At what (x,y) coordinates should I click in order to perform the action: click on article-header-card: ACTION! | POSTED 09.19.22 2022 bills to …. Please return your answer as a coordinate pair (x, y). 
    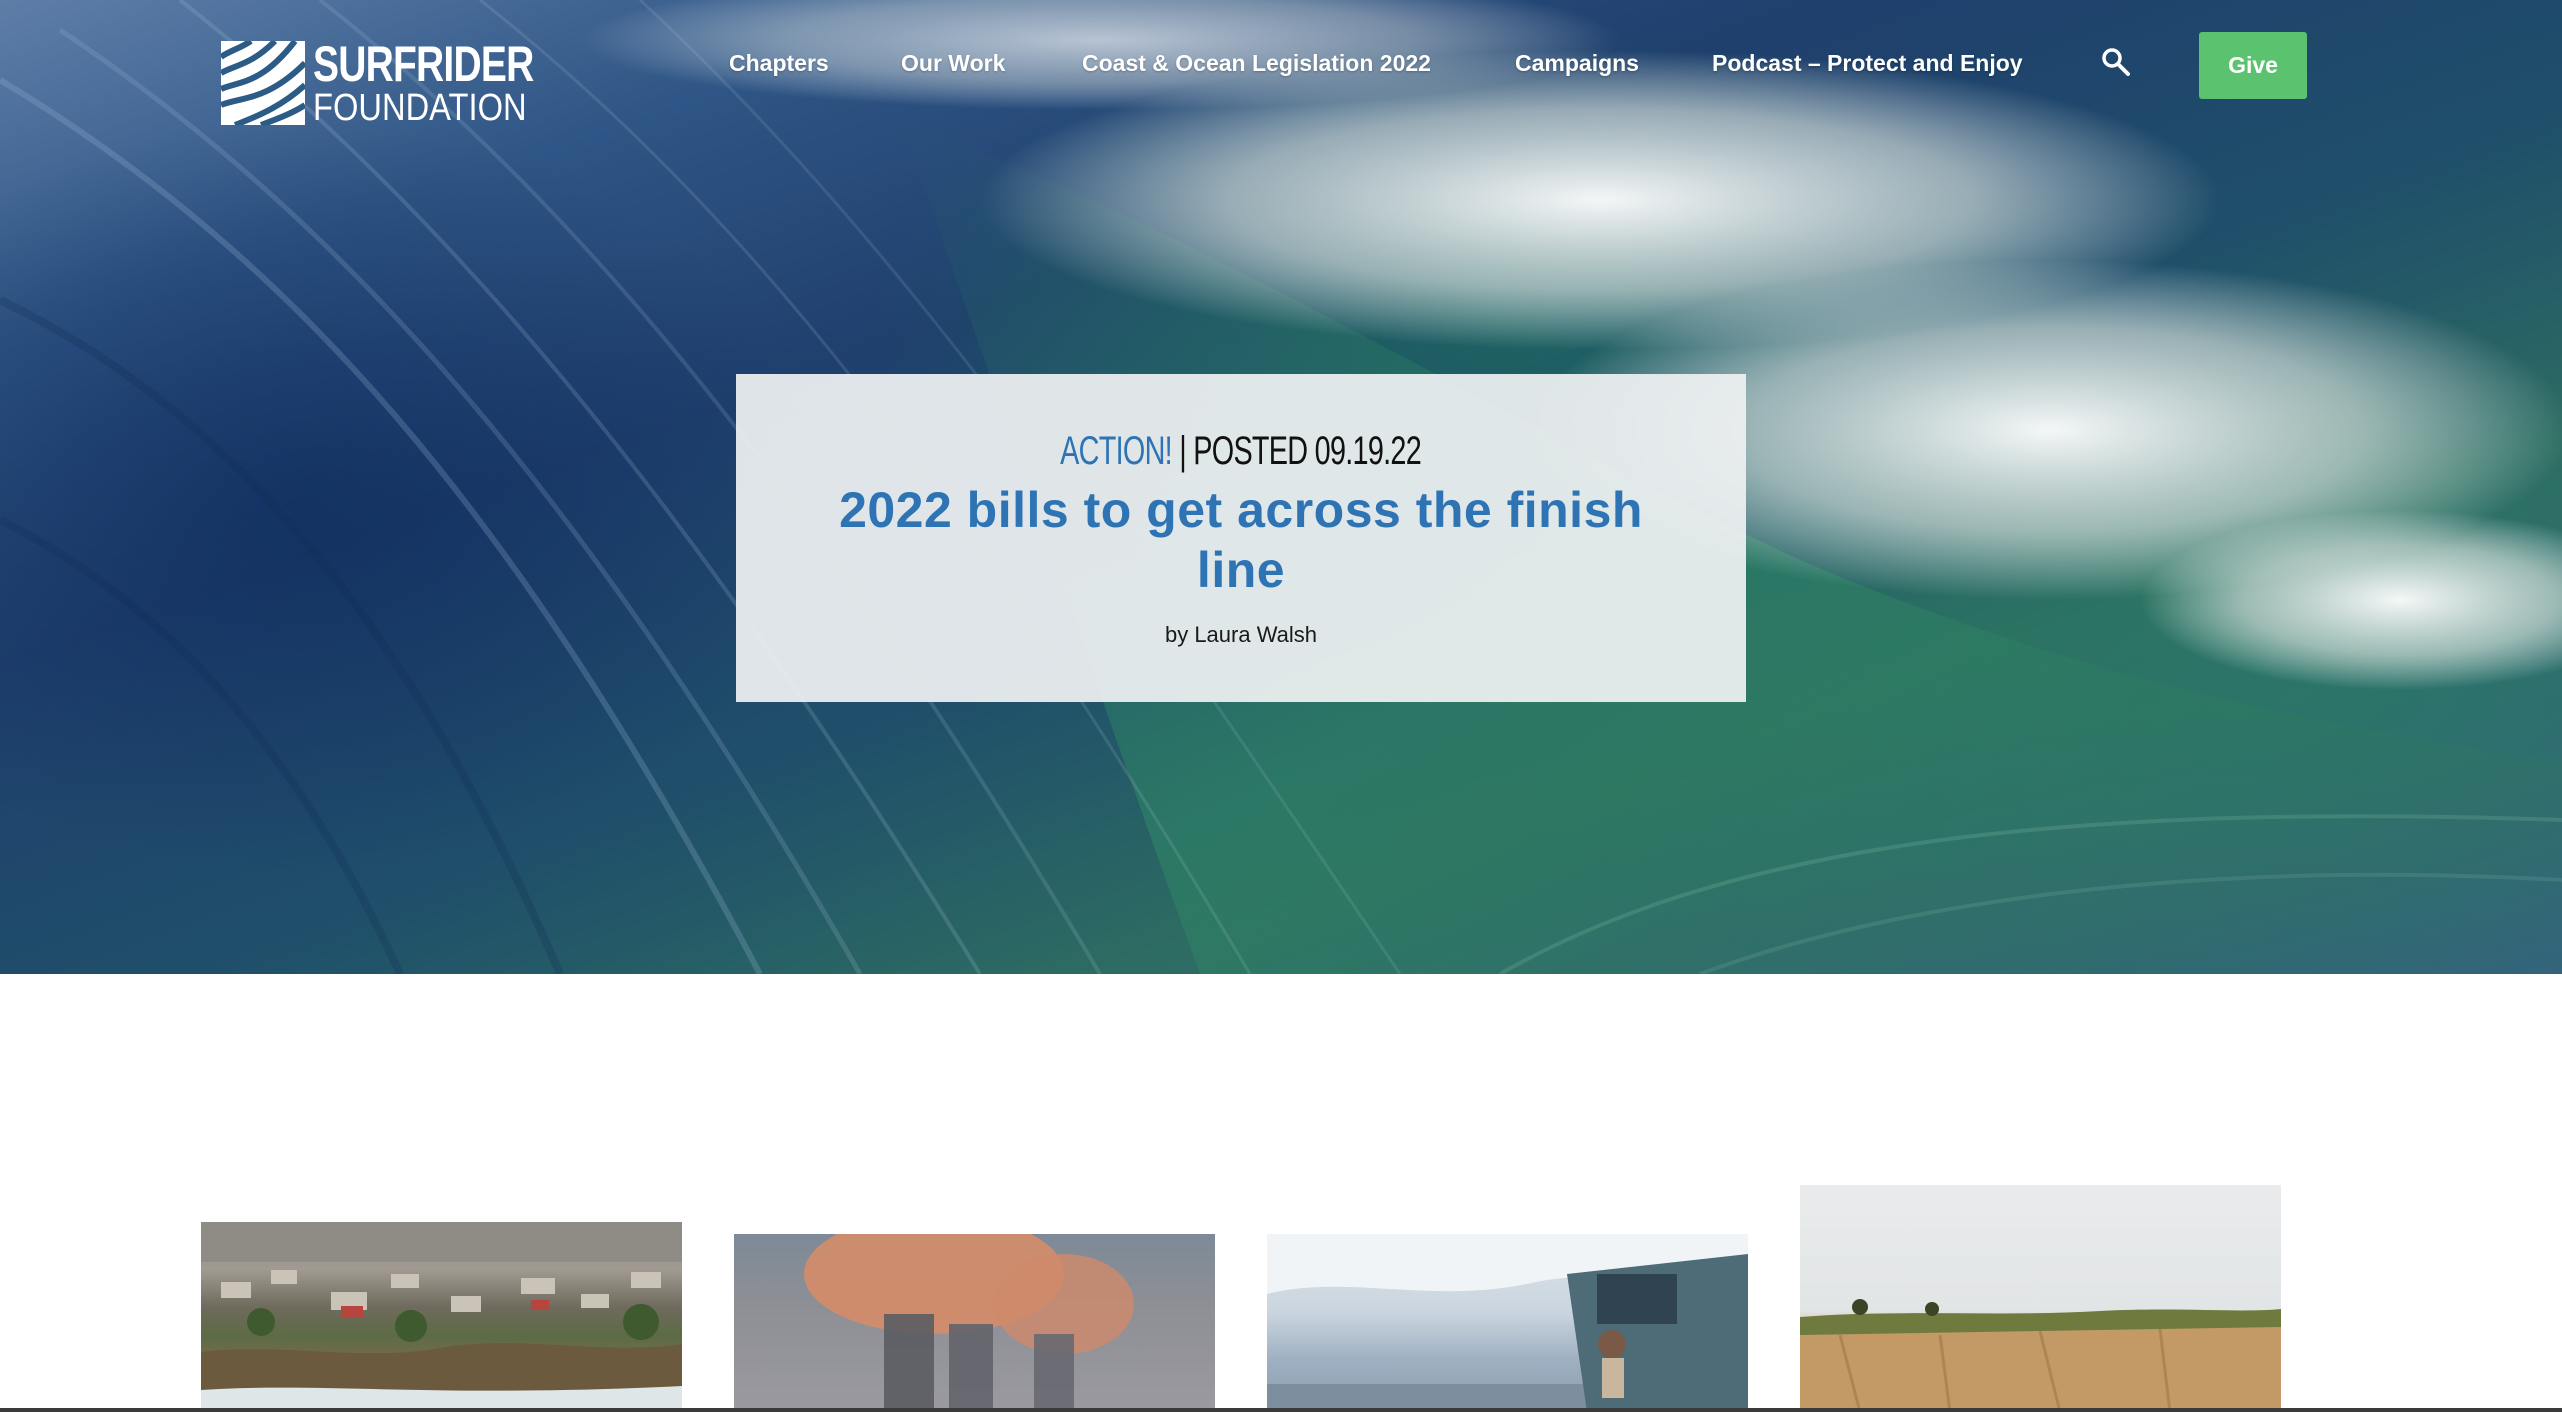
    Looking at the image, I should click on (1241, 538).